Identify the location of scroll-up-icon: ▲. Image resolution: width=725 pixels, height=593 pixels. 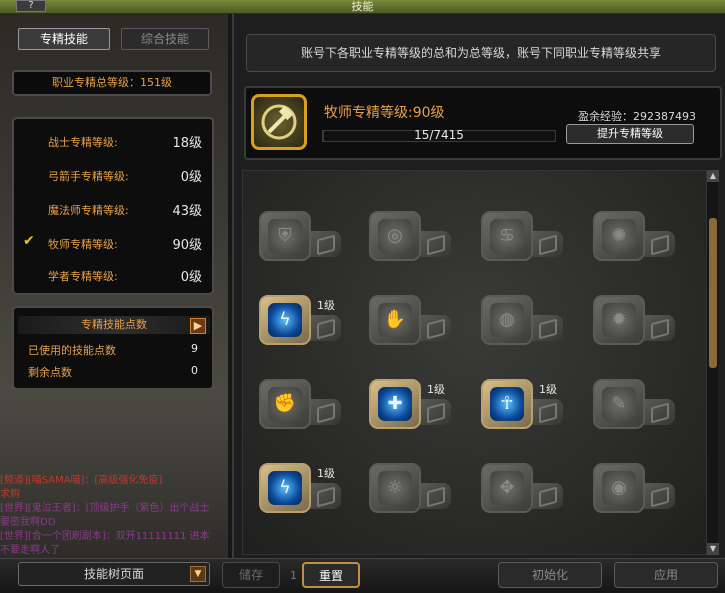
(713, 176).